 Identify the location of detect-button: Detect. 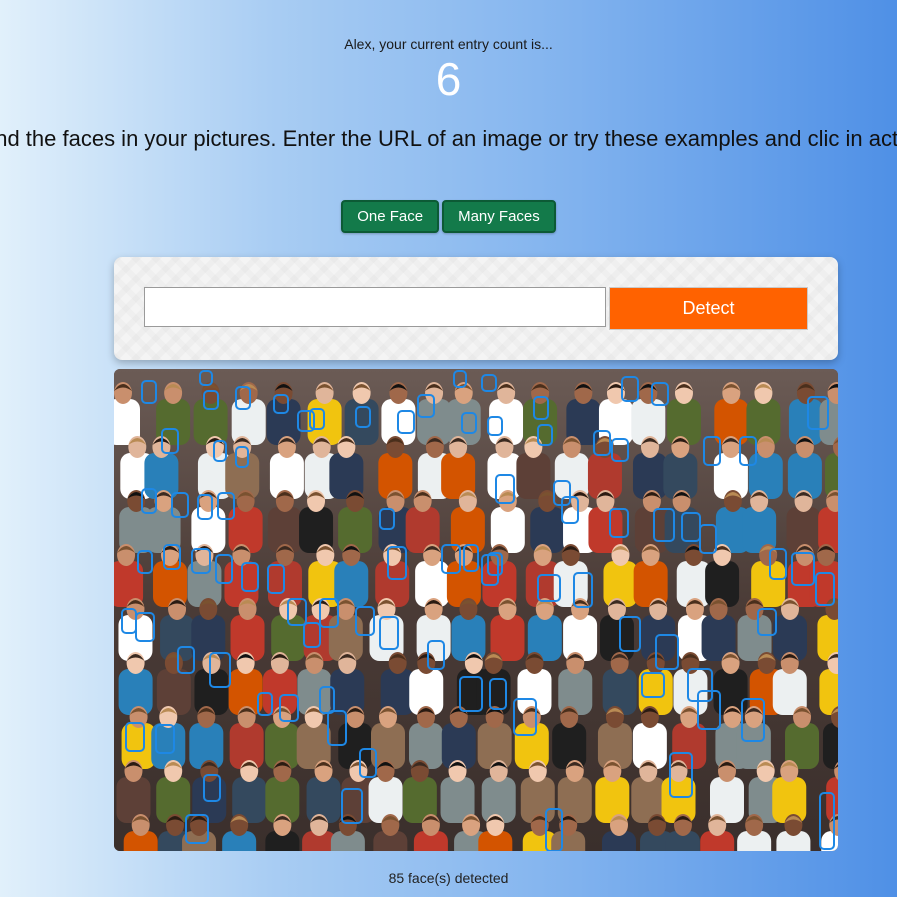
(708, 308).